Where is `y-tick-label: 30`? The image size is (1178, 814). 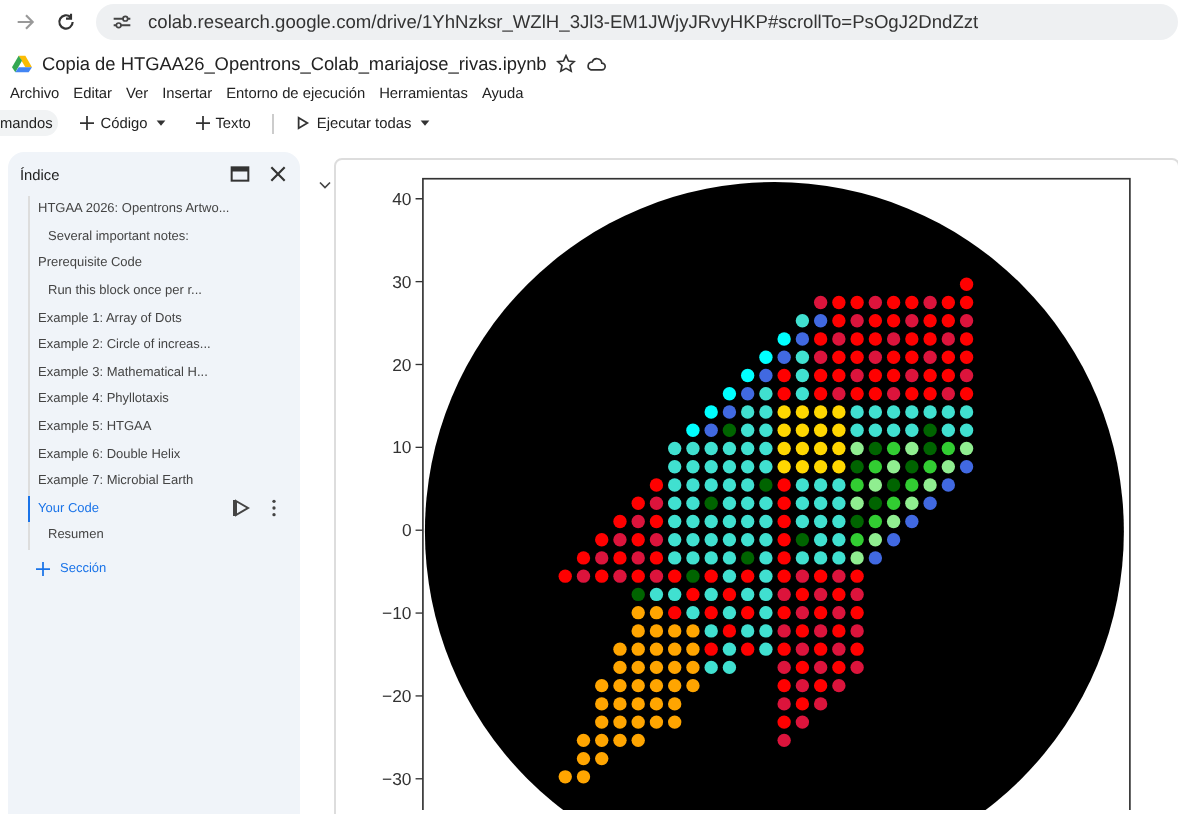
y-tick-label: 30 is located at coordinates (402, 281).